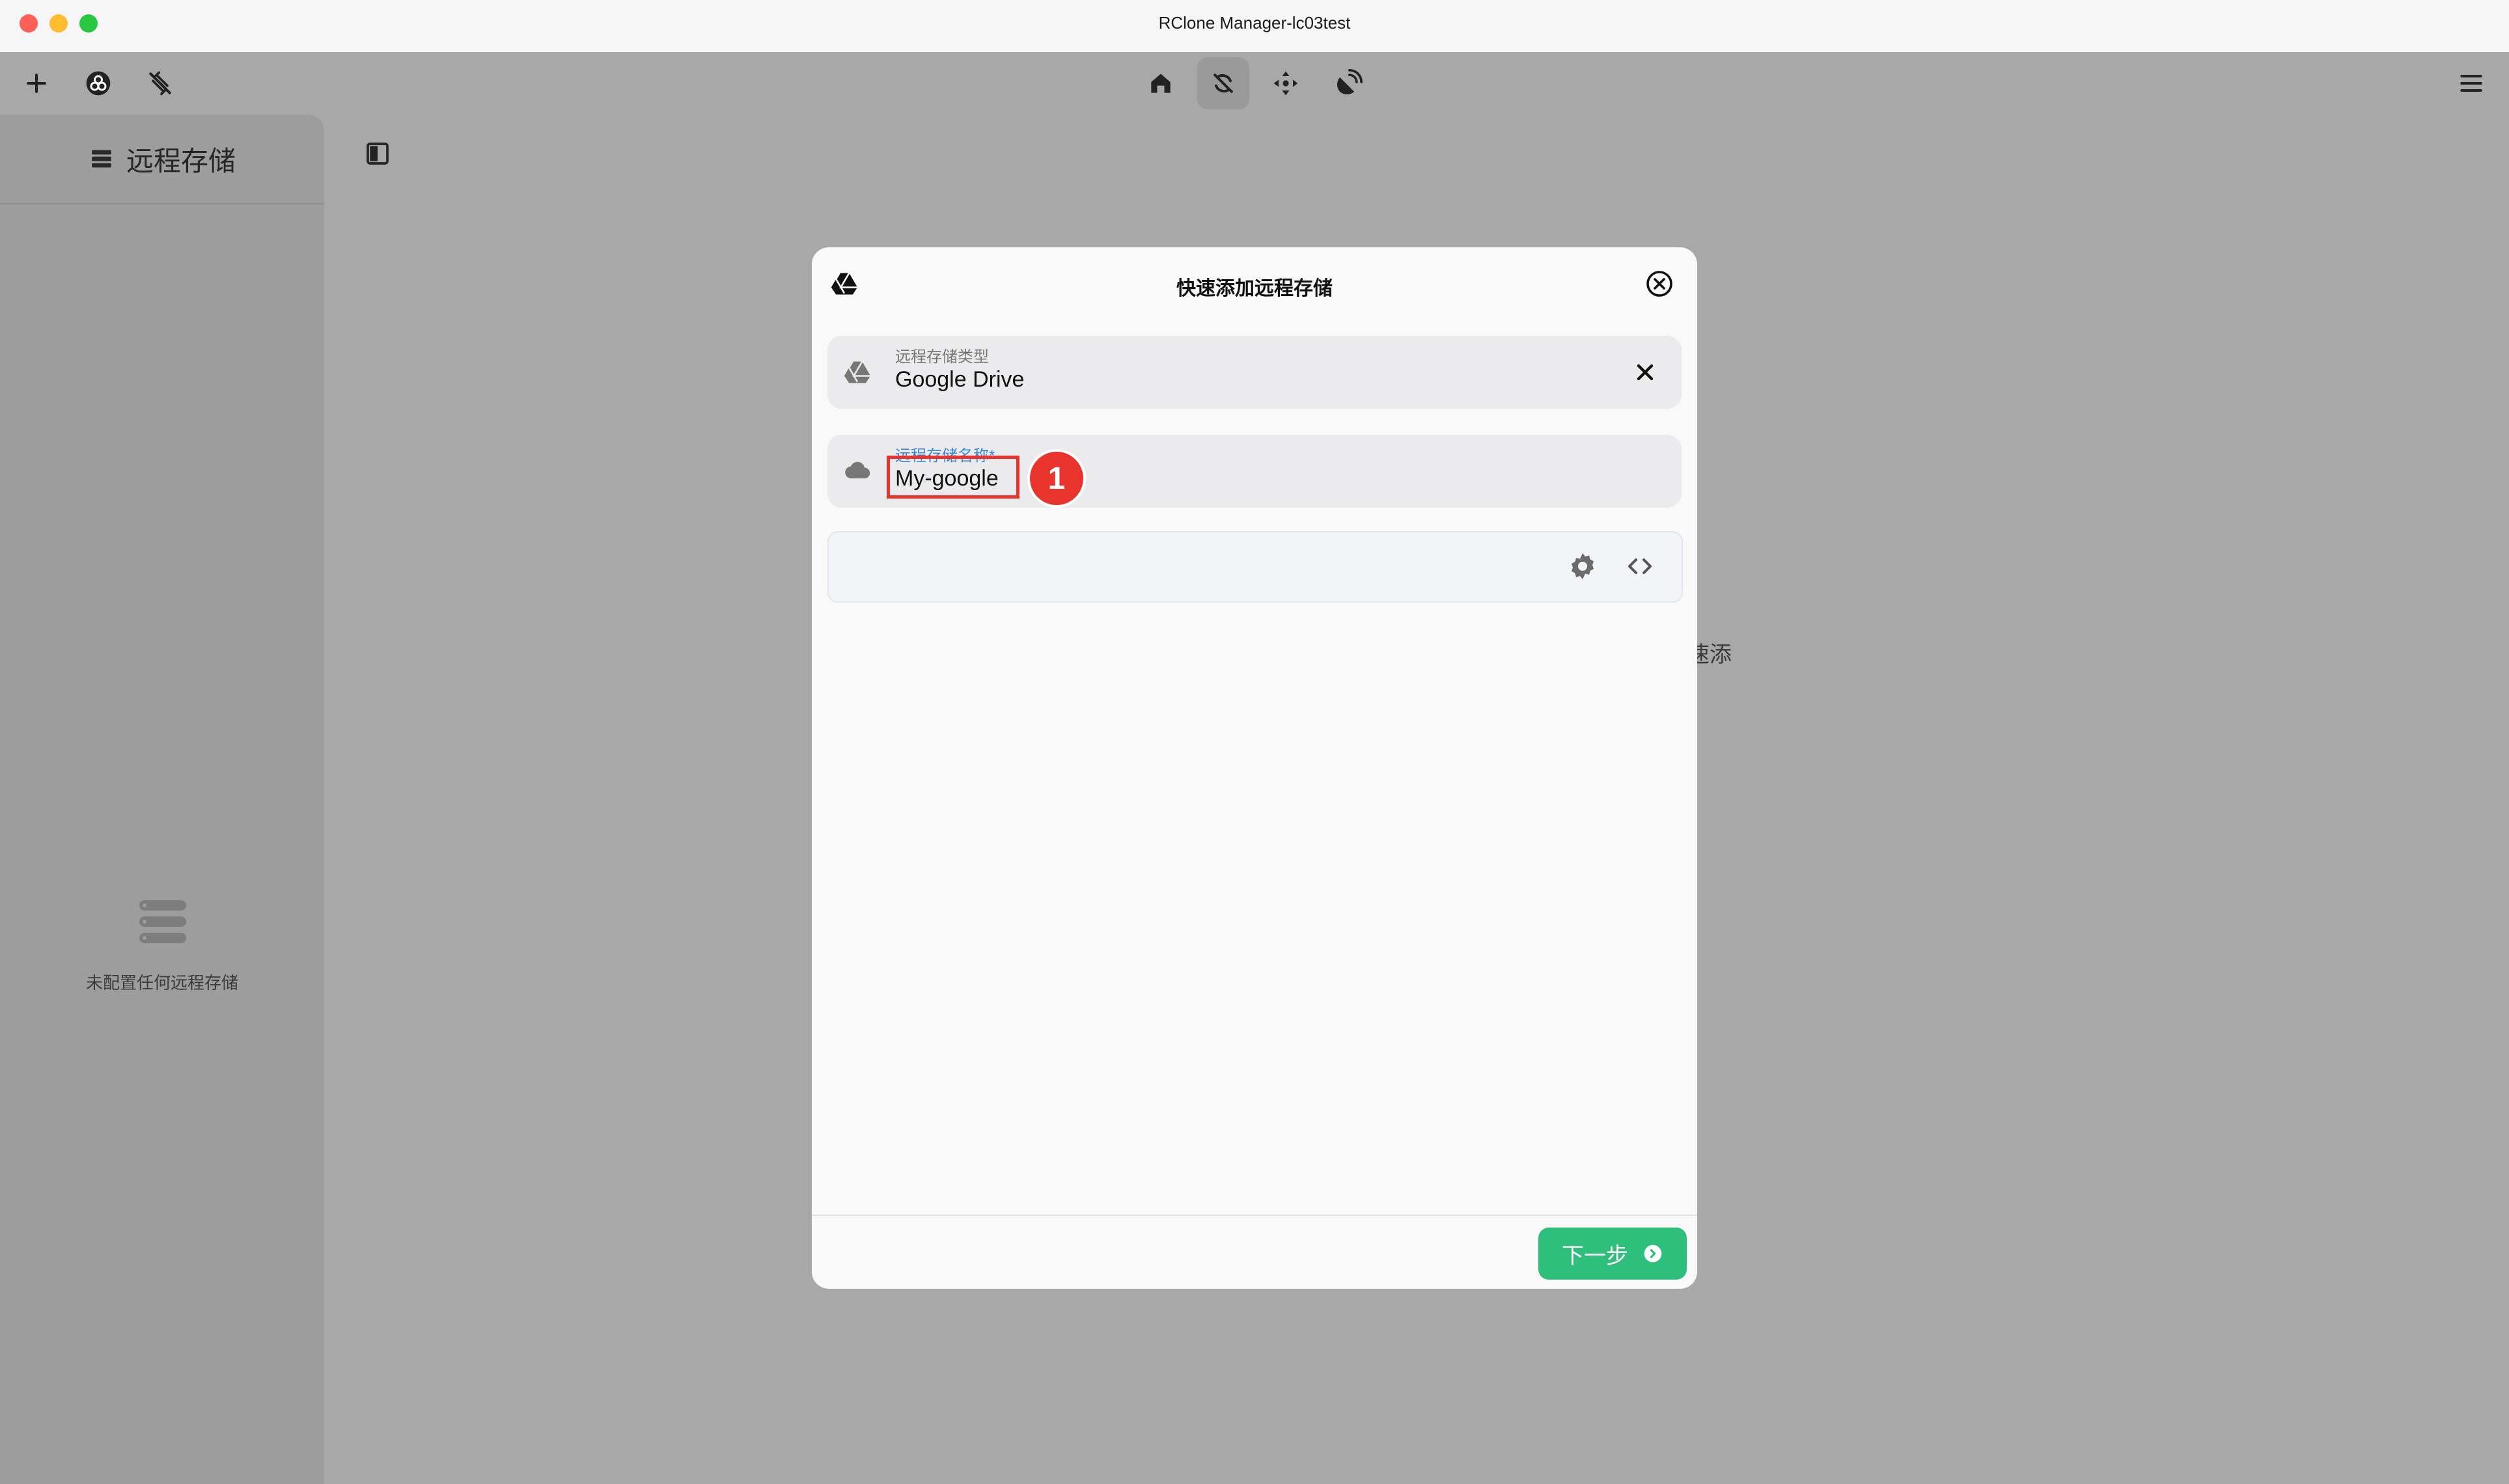  I want to click on remote-type-label: 远程存储类型, so click(942, 357).